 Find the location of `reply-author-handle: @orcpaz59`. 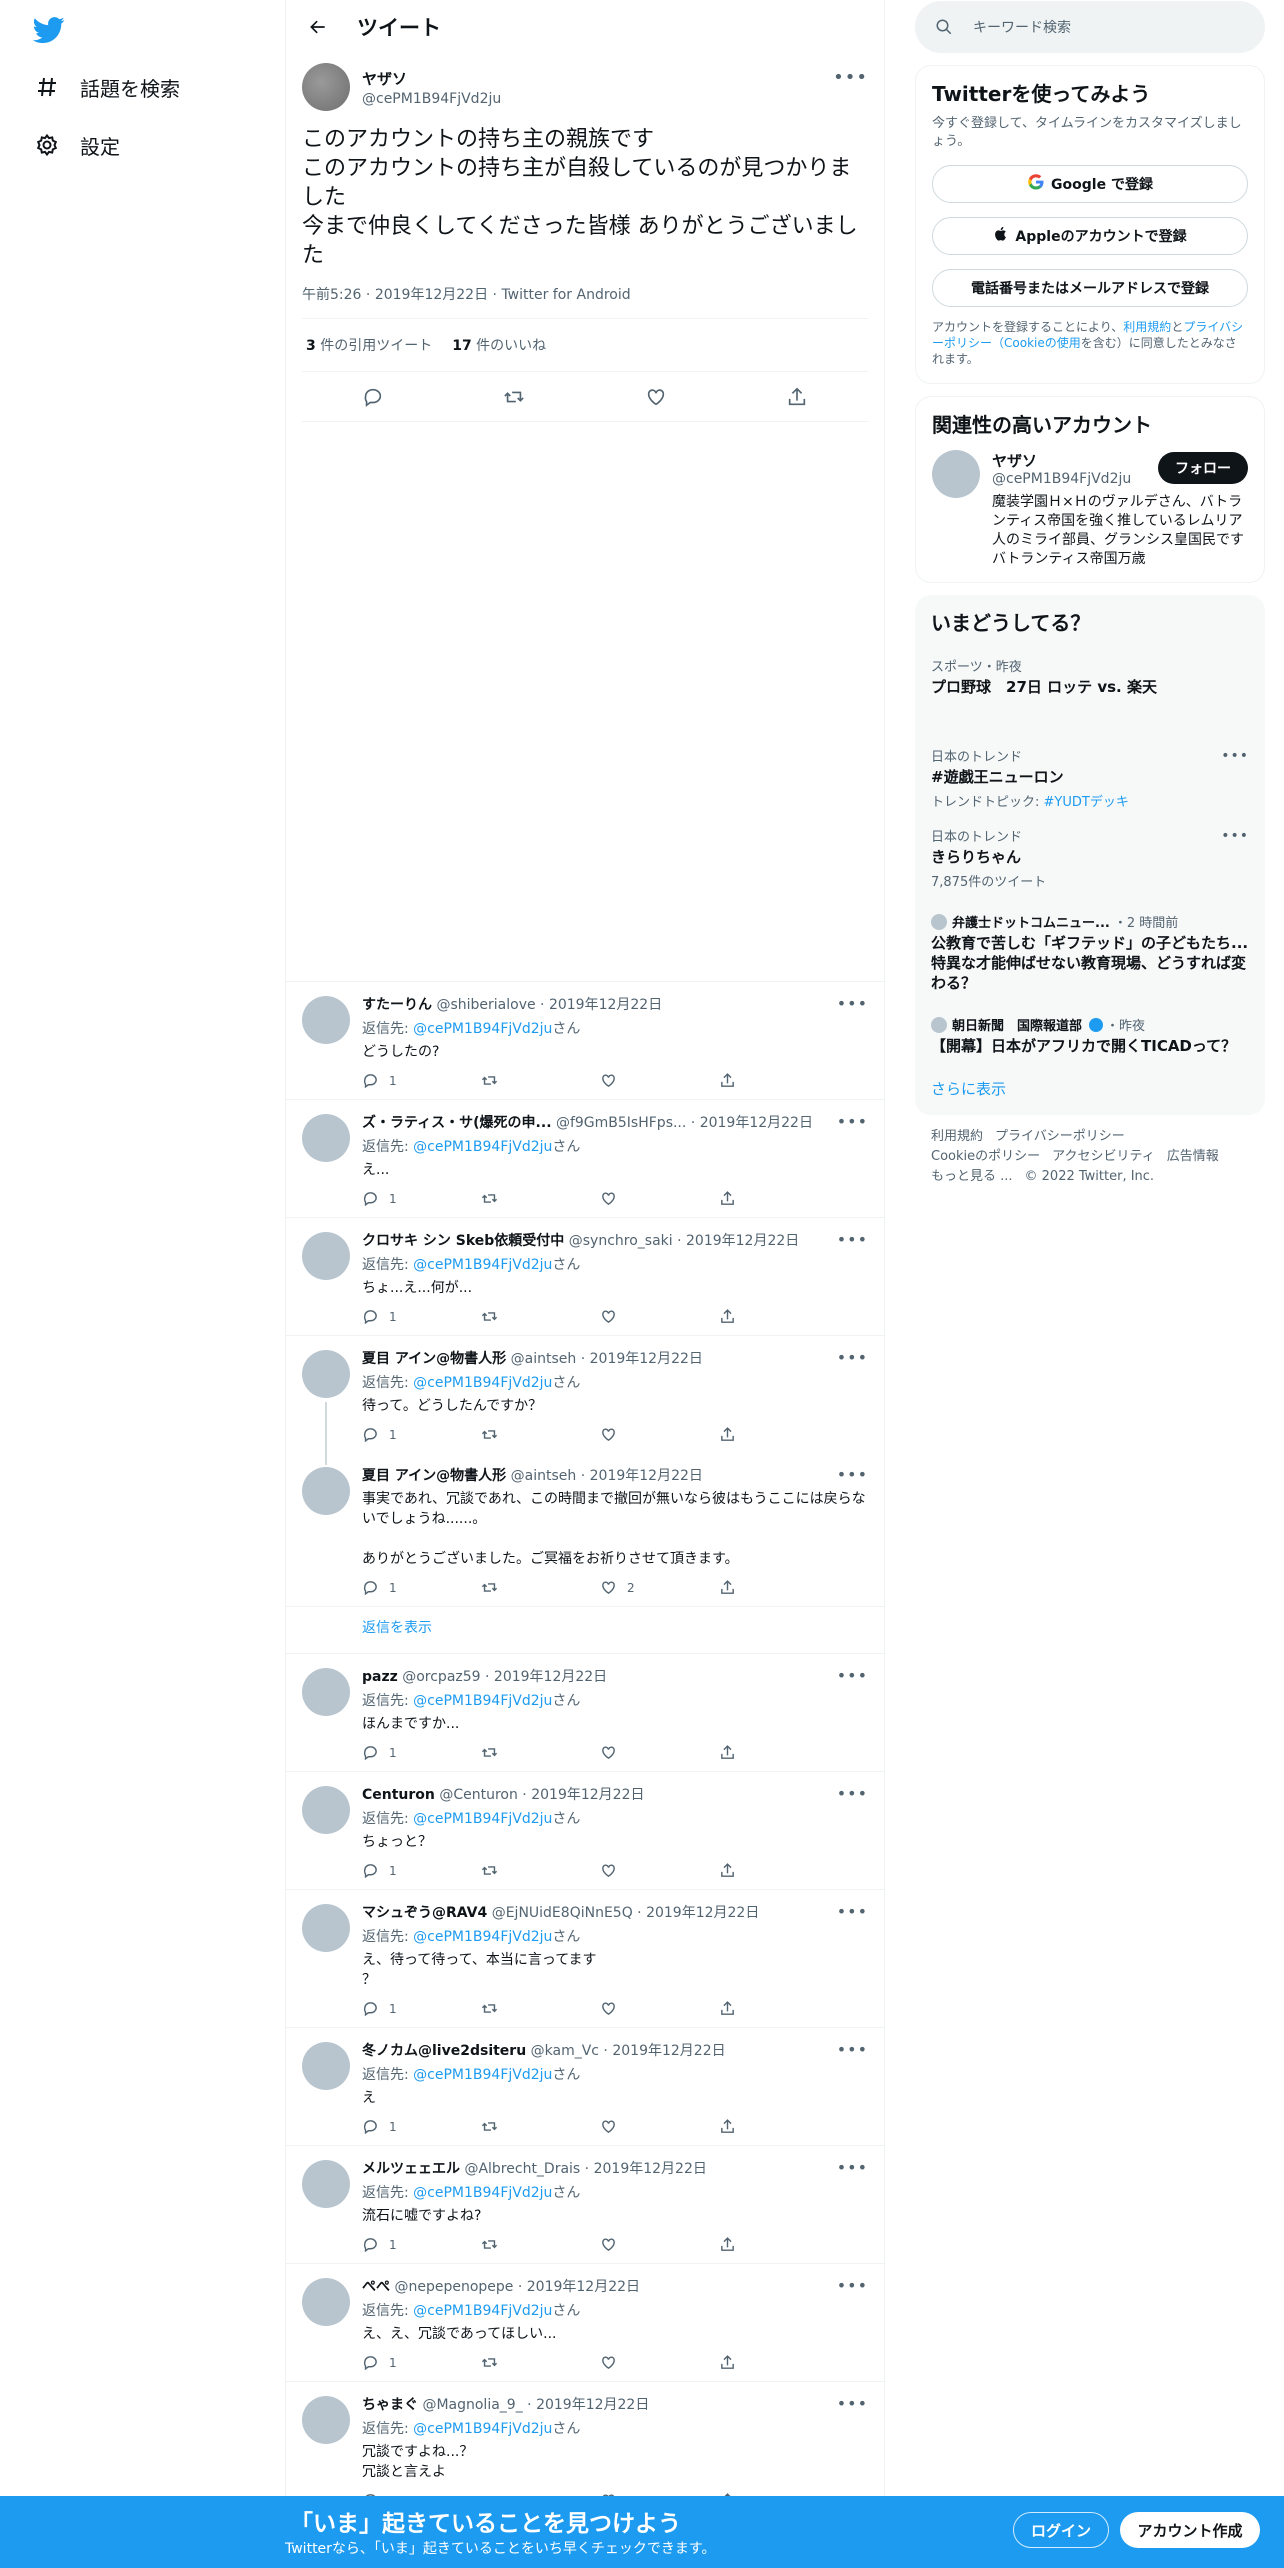

reply-author-handle: @orcpaz59 is located at coordinates (441, 1677).